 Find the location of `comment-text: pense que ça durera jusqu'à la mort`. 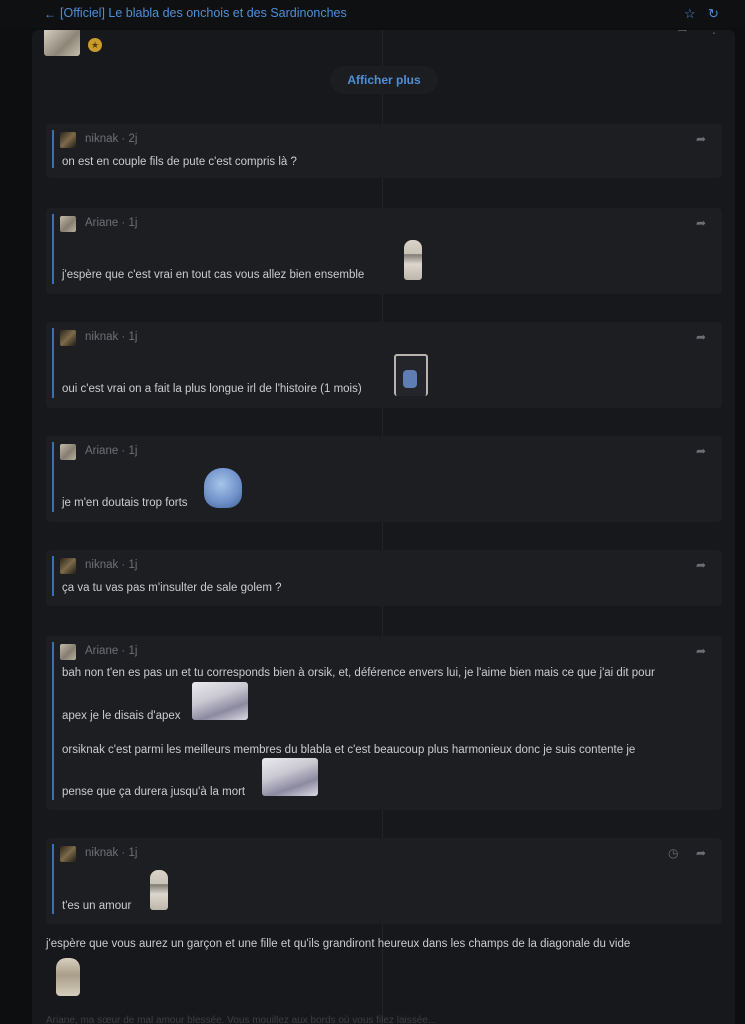

comment-text: pense que ça durera jusqu'à la mort is located at coordinates (154, 792).